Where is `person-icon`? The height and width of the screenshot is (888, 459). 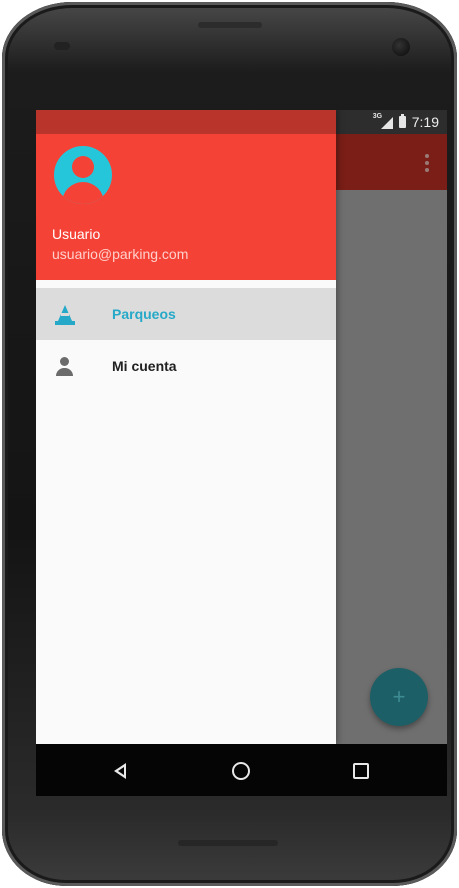
person-icon is located at coordinates (65, 366).